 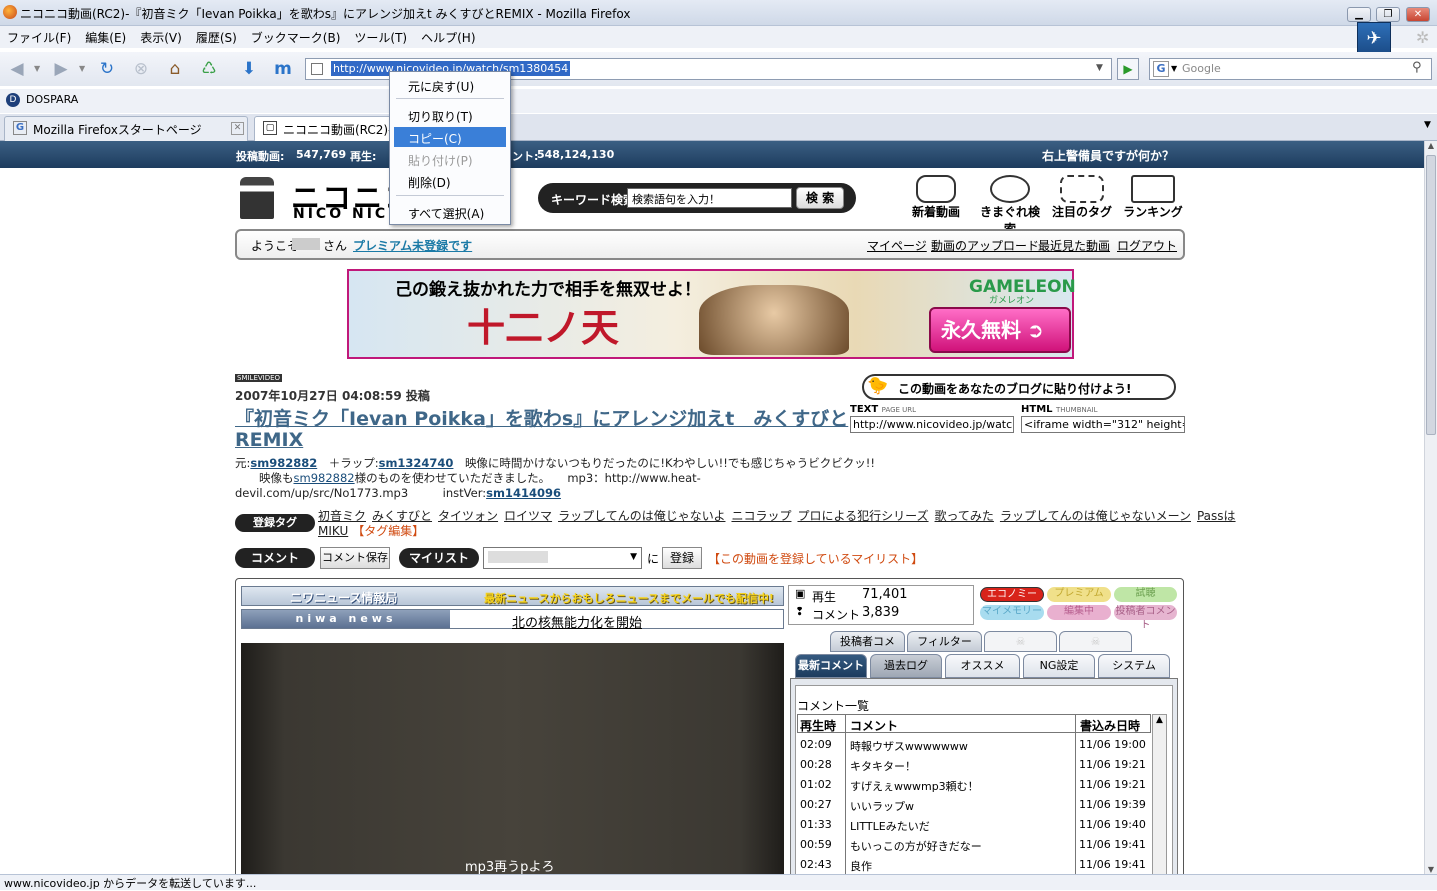 I want to click on comment-row: 00:28 キタキター！ 11/06 19:21, so click(x=972, y=765).